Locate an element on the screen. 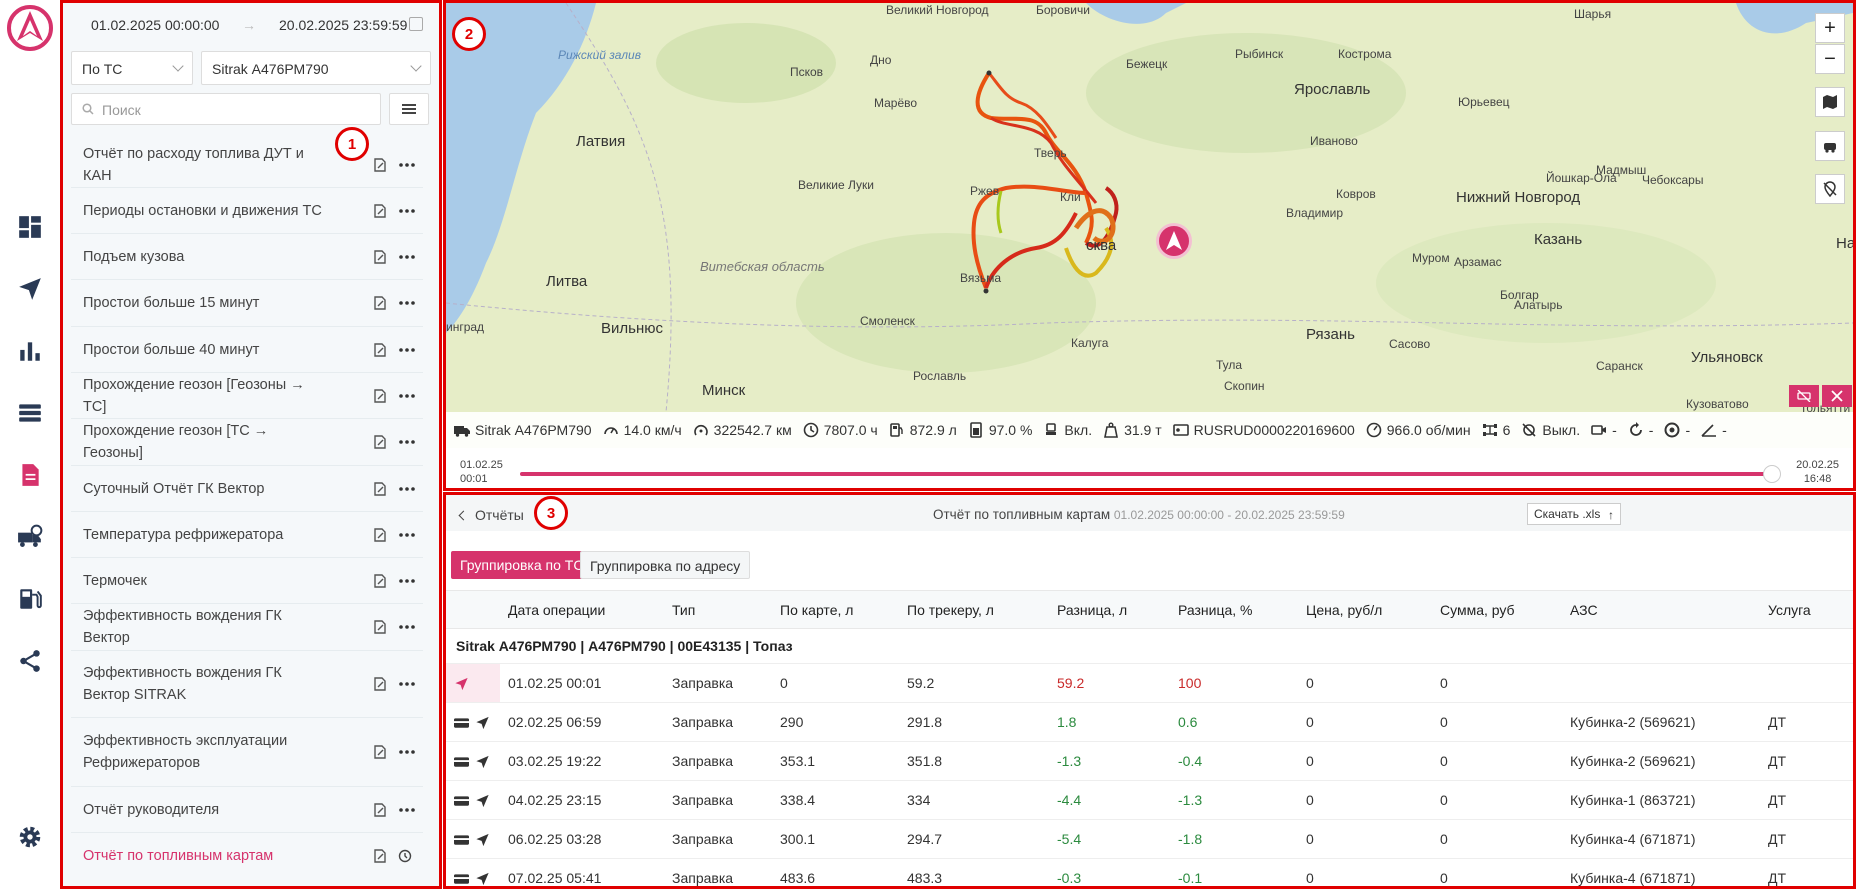 The width and height of the screenshot is (1856, 889). calendar-icon is located at coordinates (416, 24).